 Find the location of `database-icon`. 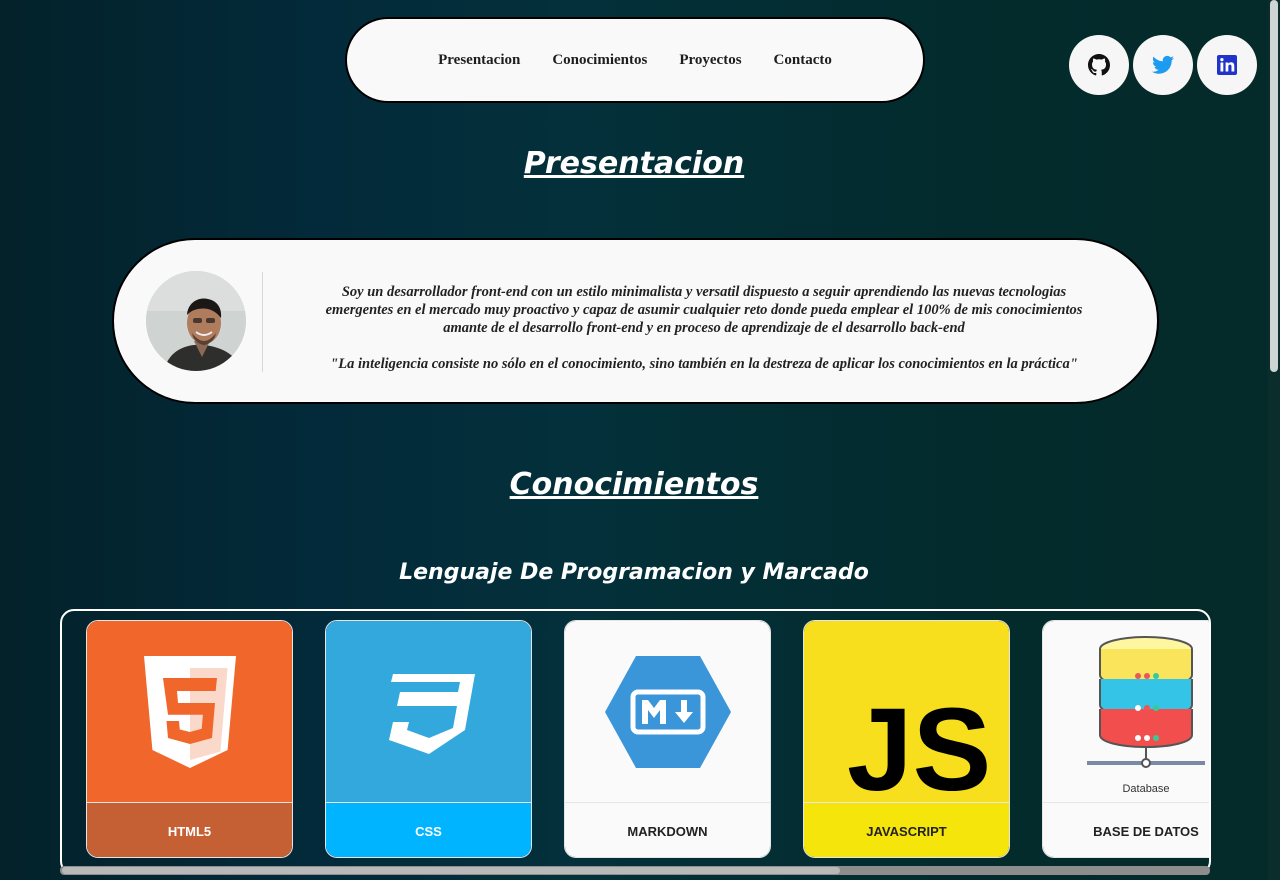

database-icon is located at coordinates (1146, 701).